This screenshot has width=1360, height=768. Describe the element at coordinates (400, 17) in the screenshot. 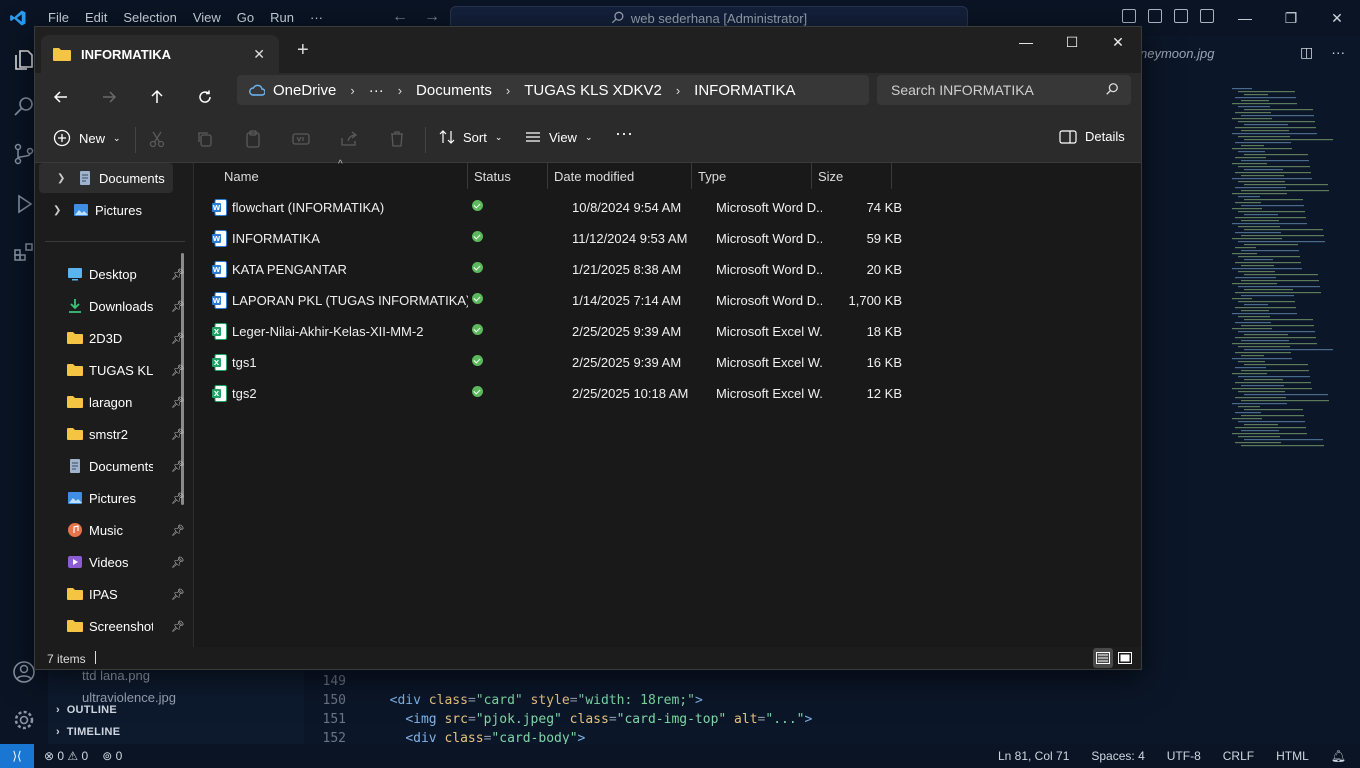

I see `back-arrow-icon: ←` at that location.